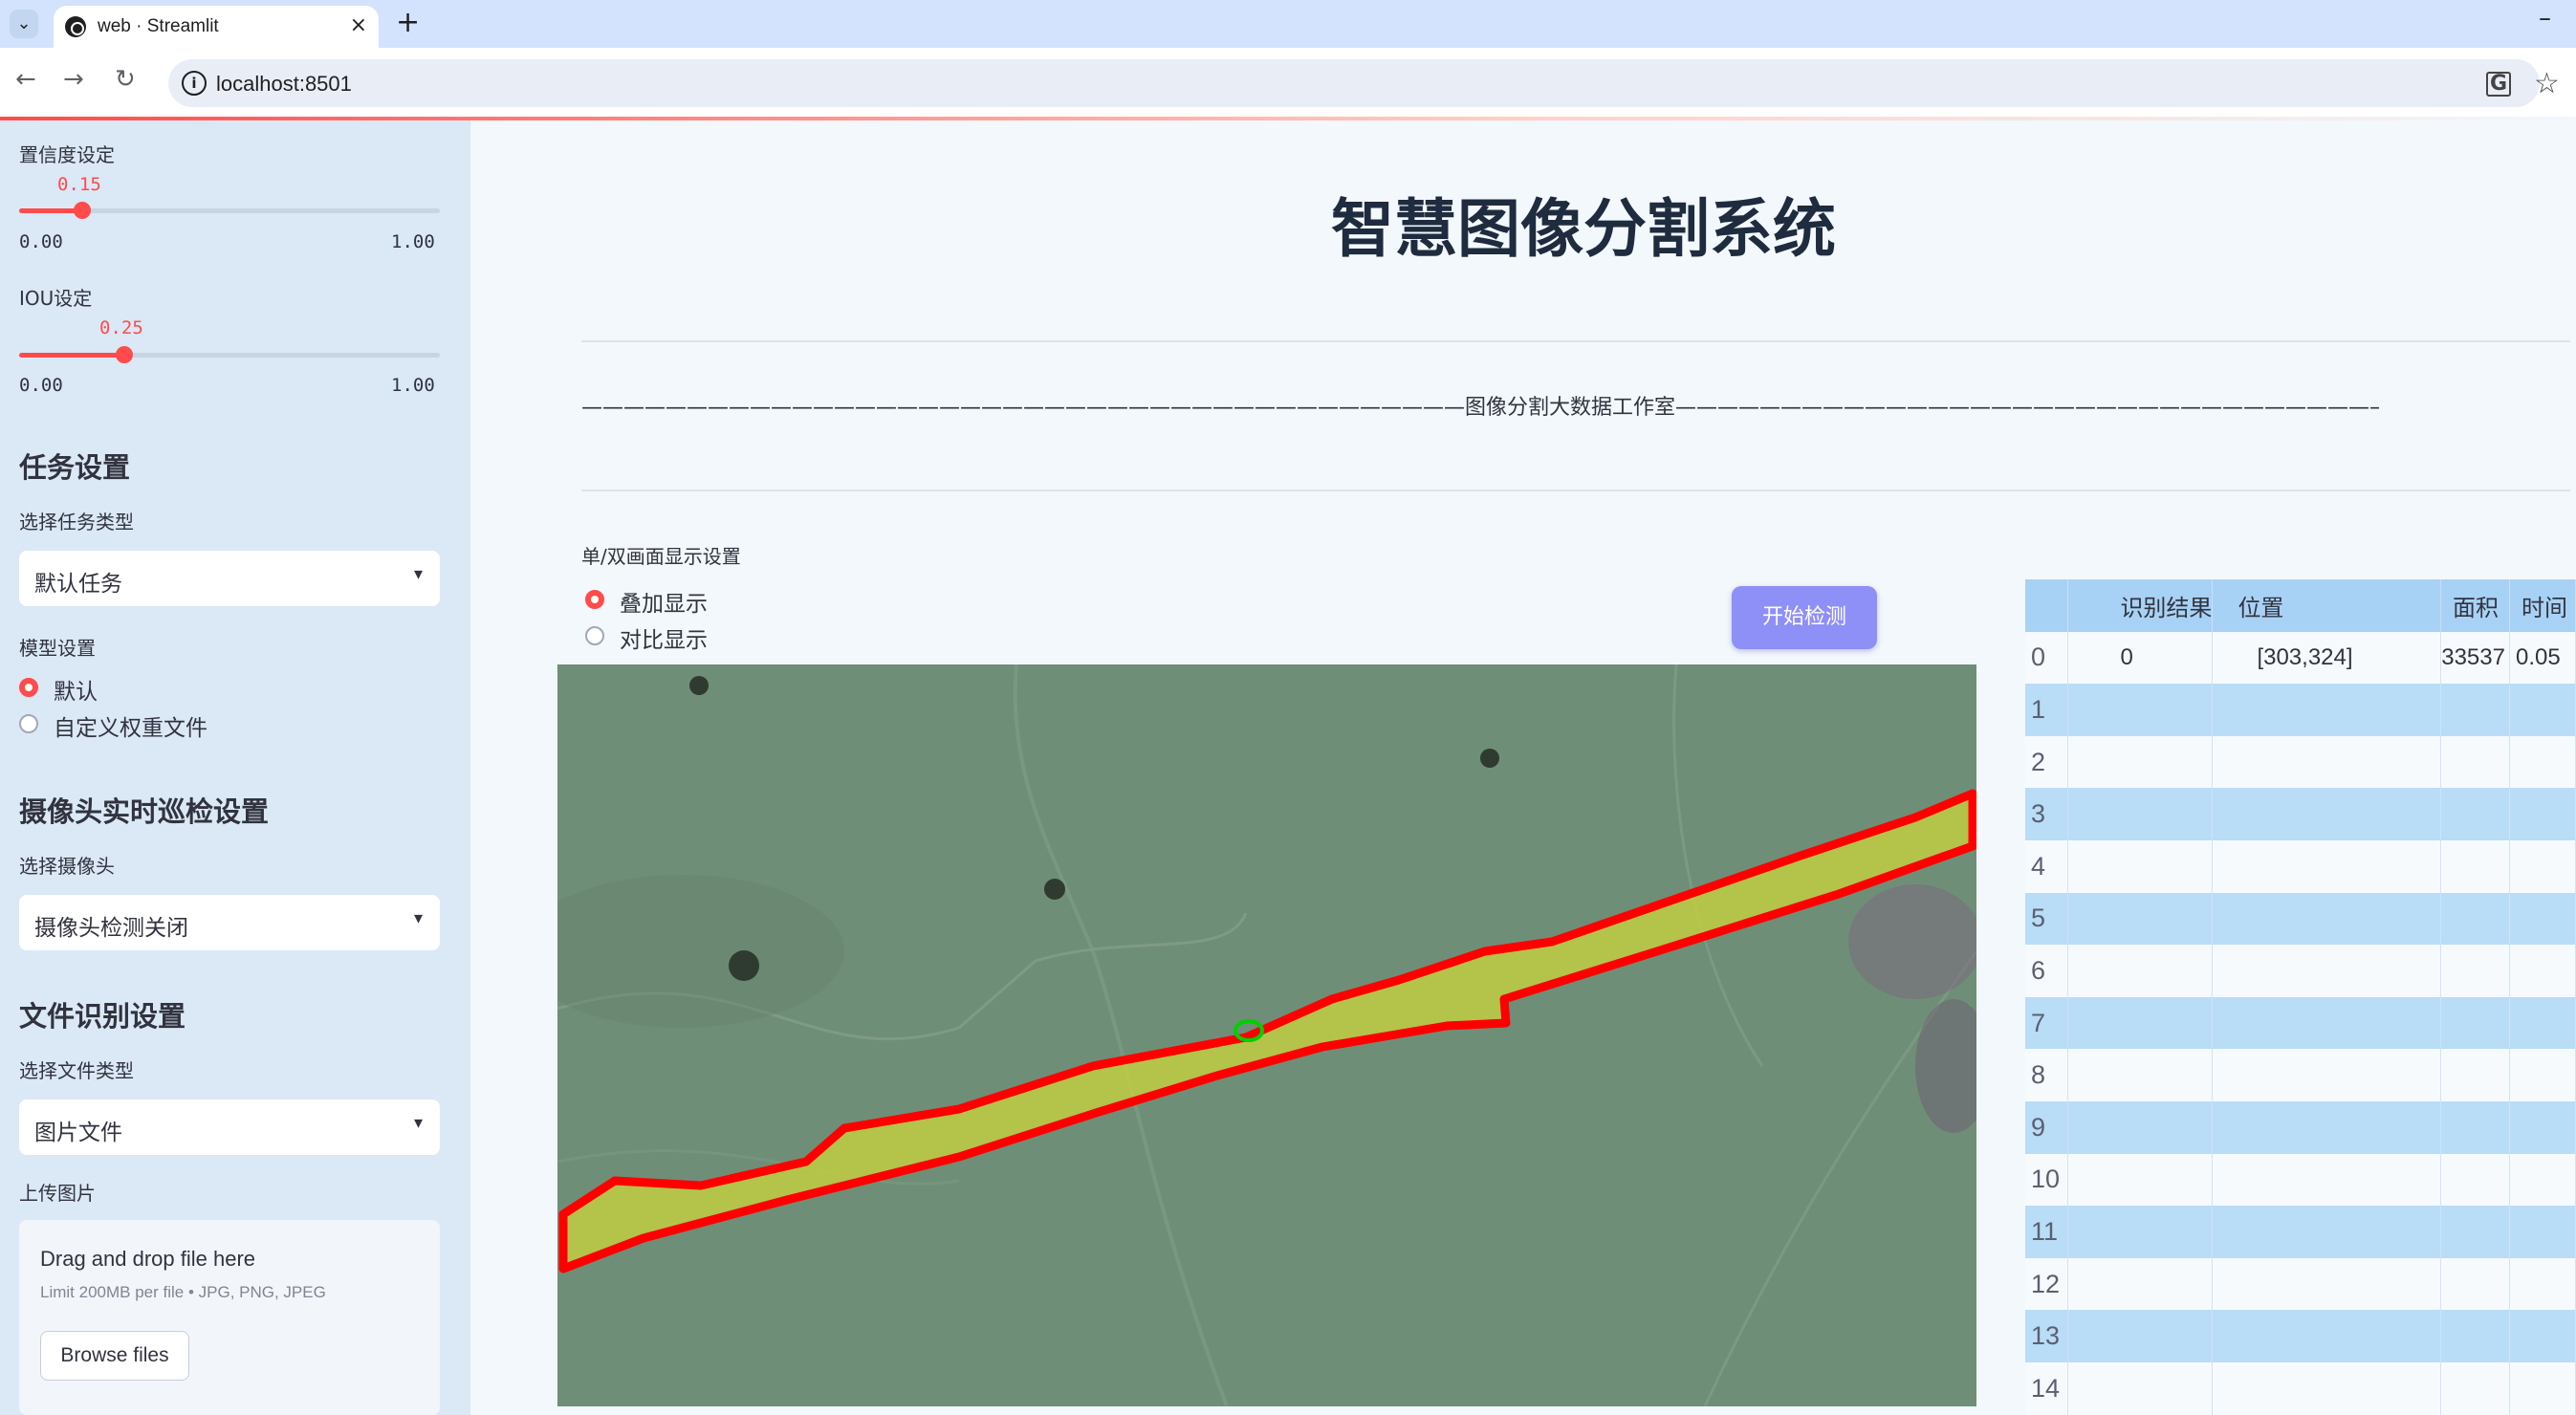 Image resolution: width=2576 pixels, height=1415 pixels. What do you see at coordinates (2475, 605) in the screenshot?
I see `column-header-area: 面积` at bounding box center [2475, 605].